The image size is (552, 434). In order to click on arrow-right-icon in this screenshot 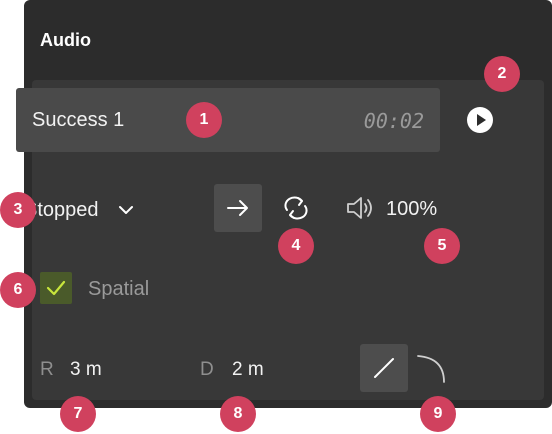, I will do `click(237, 208)`.